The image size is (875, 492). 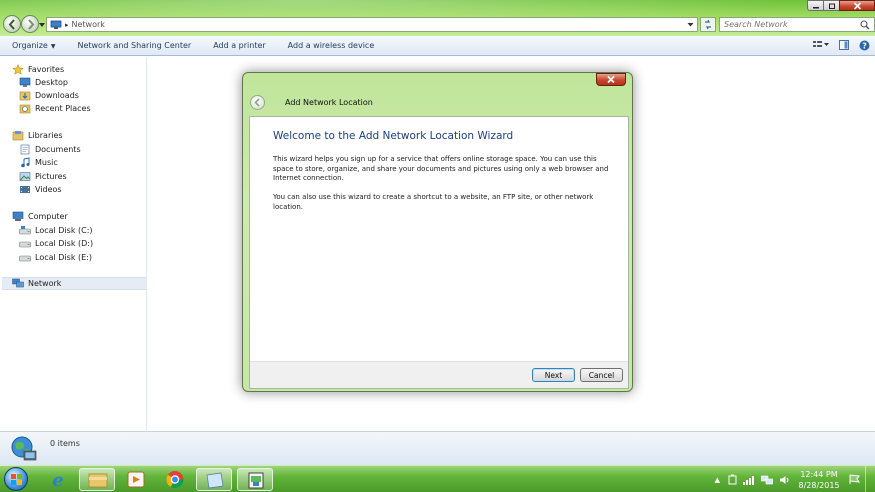 What do you see at coordinates (24, 448) in the screenshot?
I see `network-globe-icon` at bounding box center [24, 448].